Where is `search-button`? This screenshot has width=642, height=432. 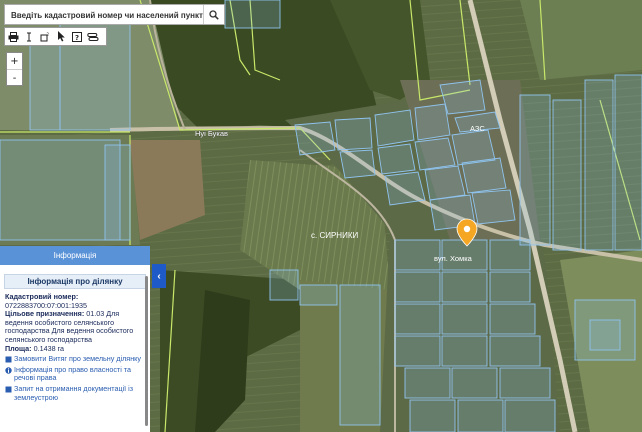 search-button is located at coordinates (213, 14).